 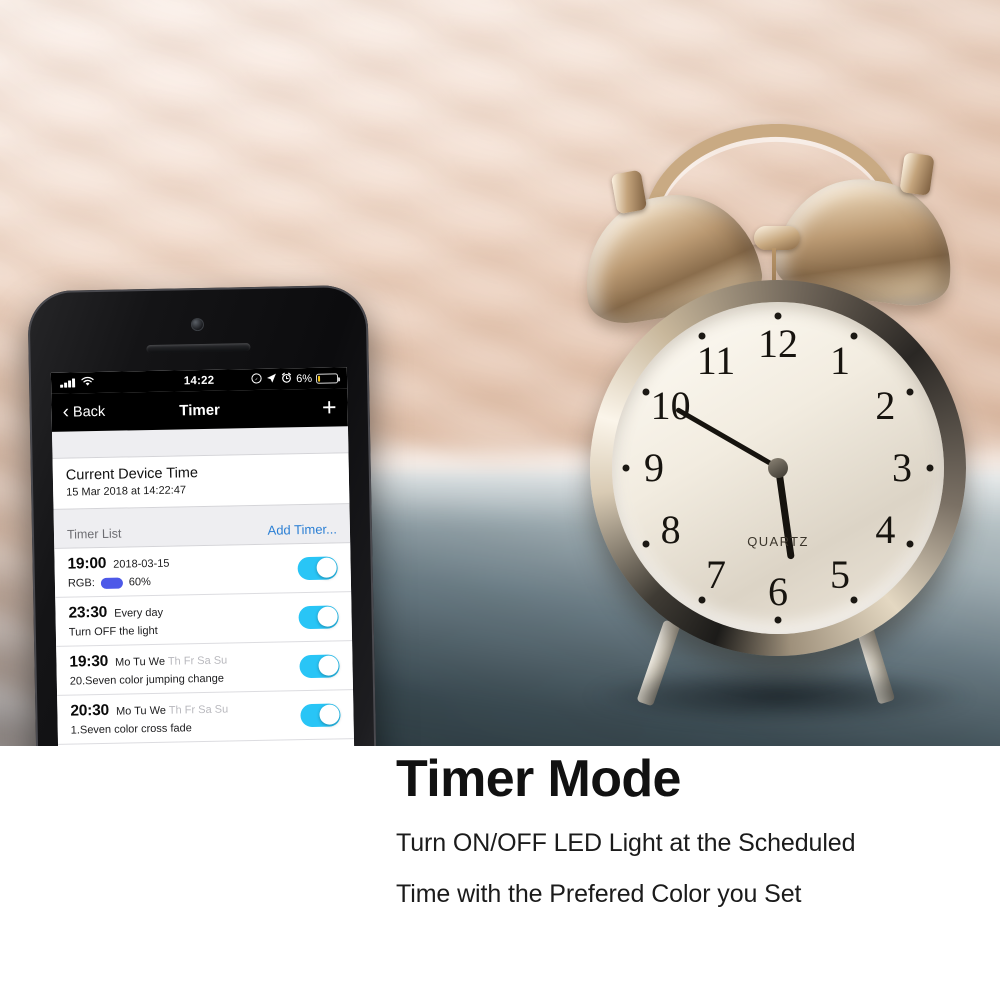 What do you see at coordinates (840, 575) in the screenshot?
I see `clock-numeral: 5` at bounding box center [840, 575].